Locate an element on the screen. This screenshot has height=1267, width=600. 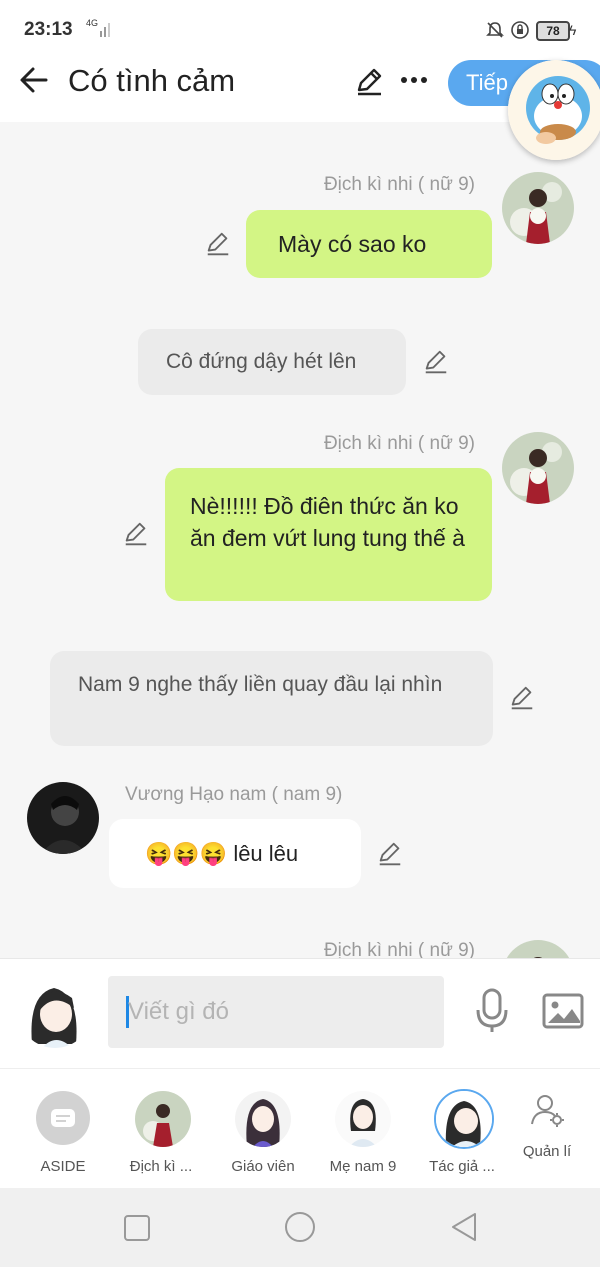
emoji-text: 😝😝😝 is located at coordinates (186, 853).